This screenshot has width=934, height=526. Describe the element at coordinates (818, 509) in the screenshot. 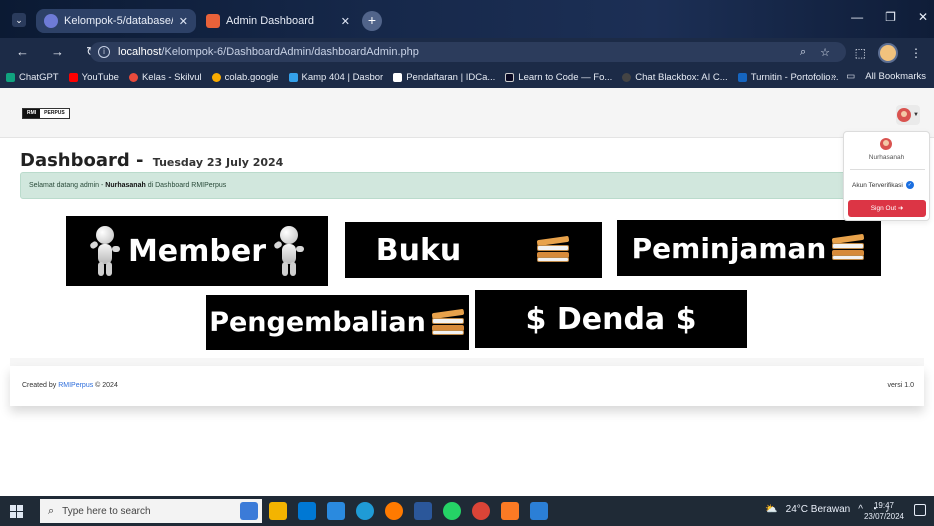

I see `weather-text: 24°C Berawan` at that location.